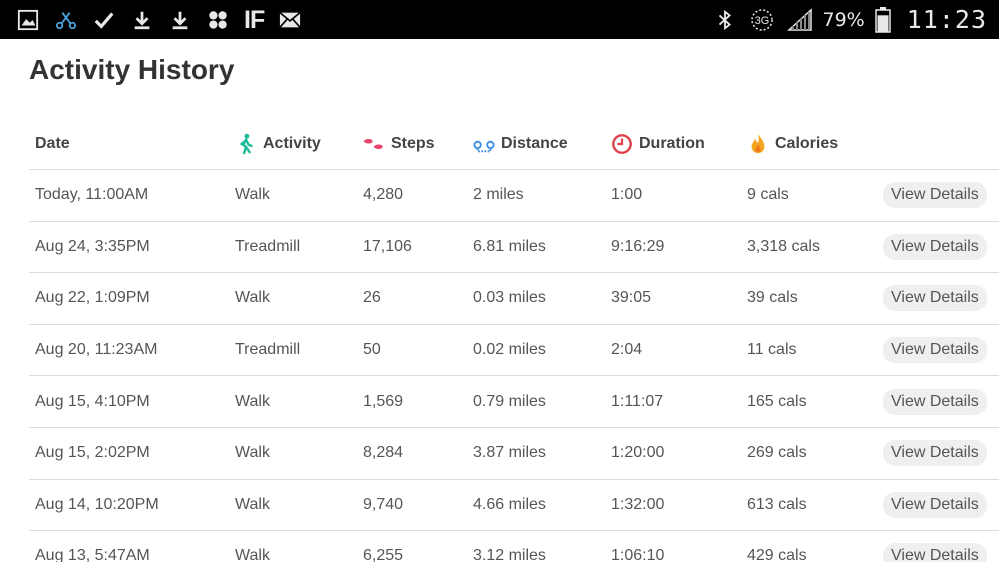 Image resolution: width=999 pixels, height=562 pixels. What do you see at coordinates (509, 298) in the screenshot?
I see `distance-cell: 0.03 miles` at bounding box center [509, 298].